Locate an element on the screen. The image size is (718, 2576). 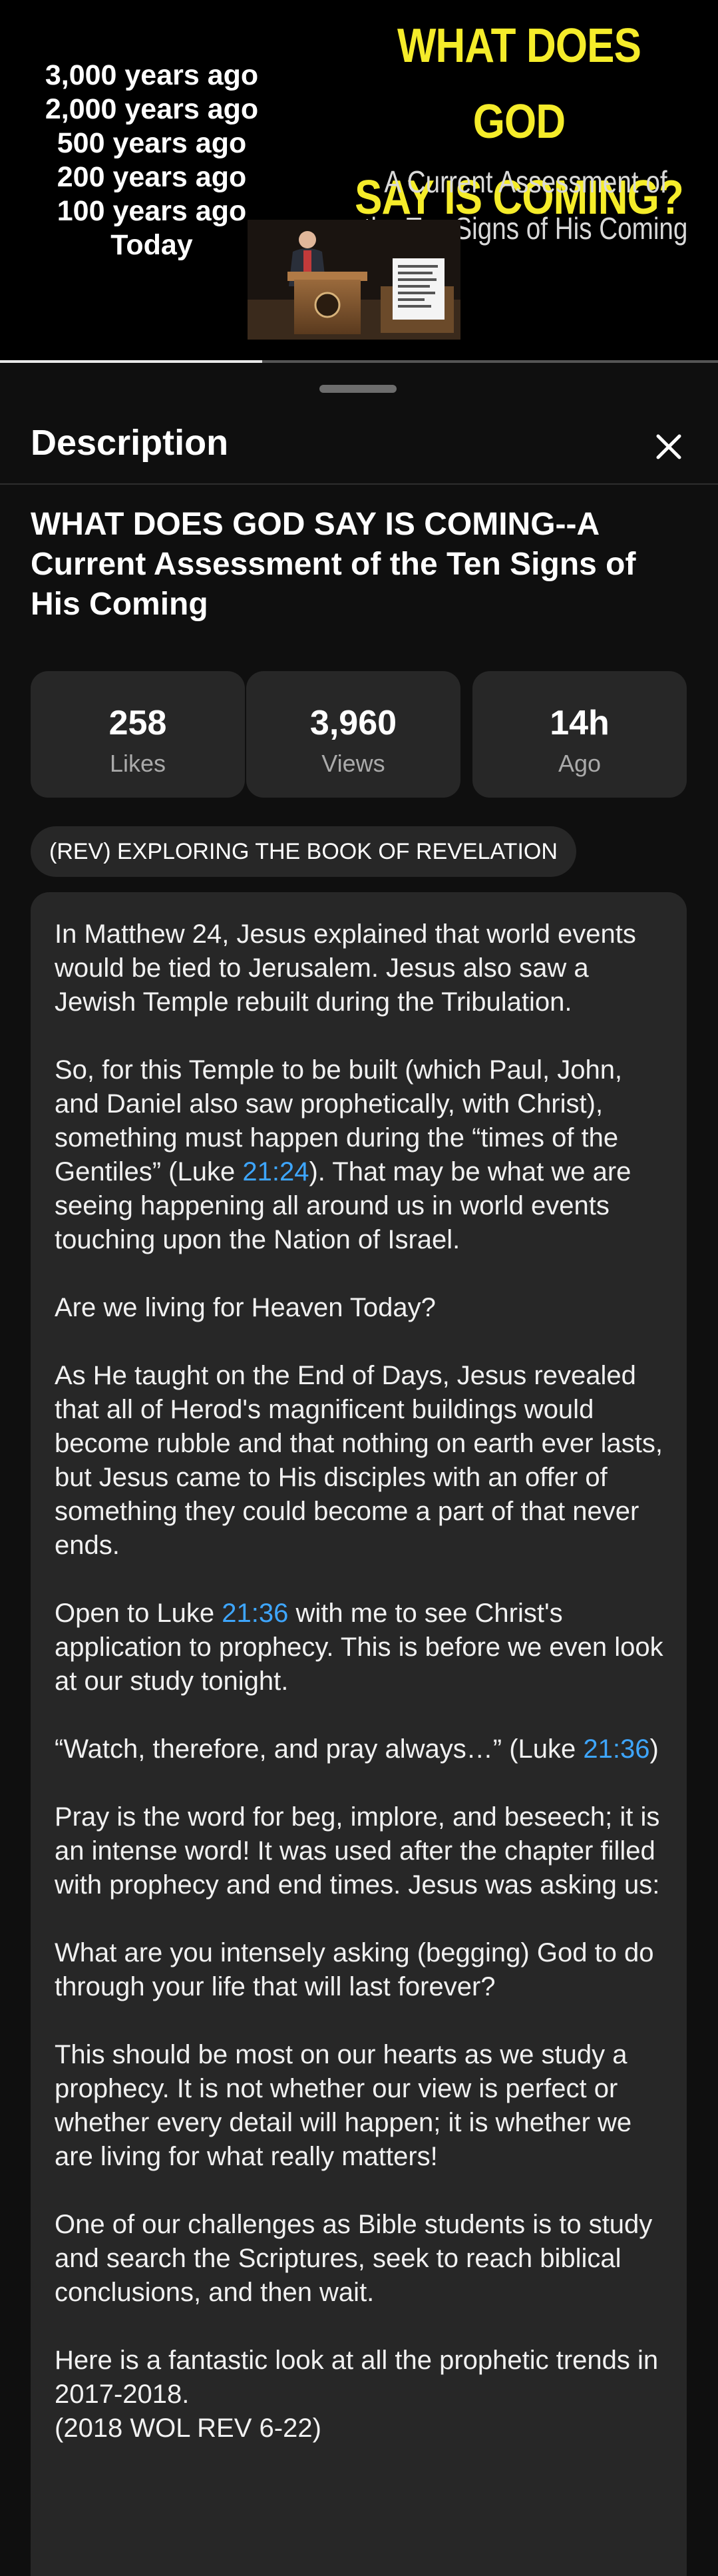
close-icon is located at coordinates (668, 447).